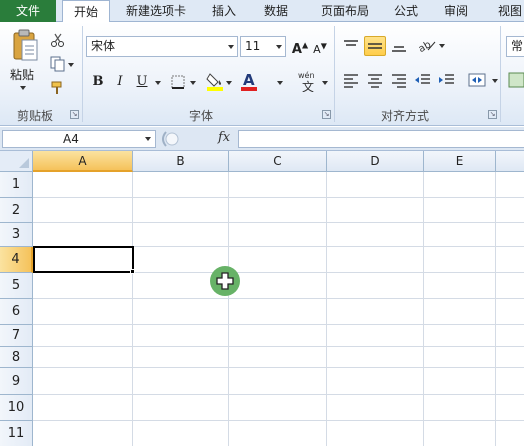  Describe the element at coordinates (74, 114) in the screenshot. I see `clipboard-dialog-launcher: ↘` at that location.